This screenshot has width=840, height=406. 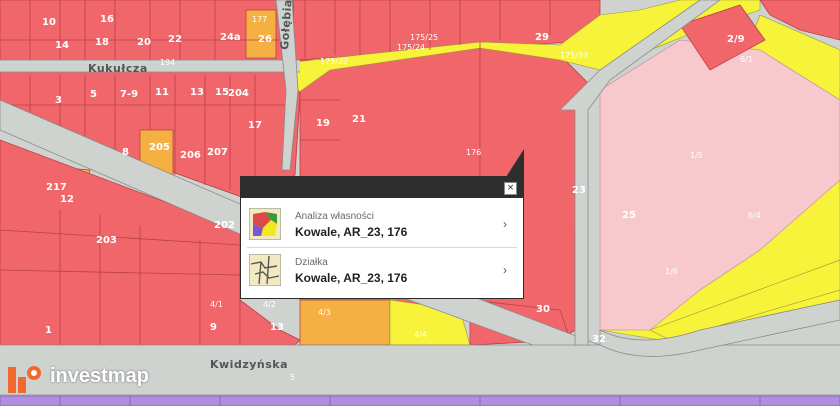 I want to click on popup-item-ownership-analysis: Analiza własności Kowale, AR_23, 176 ›, so click(x=382, y=225).